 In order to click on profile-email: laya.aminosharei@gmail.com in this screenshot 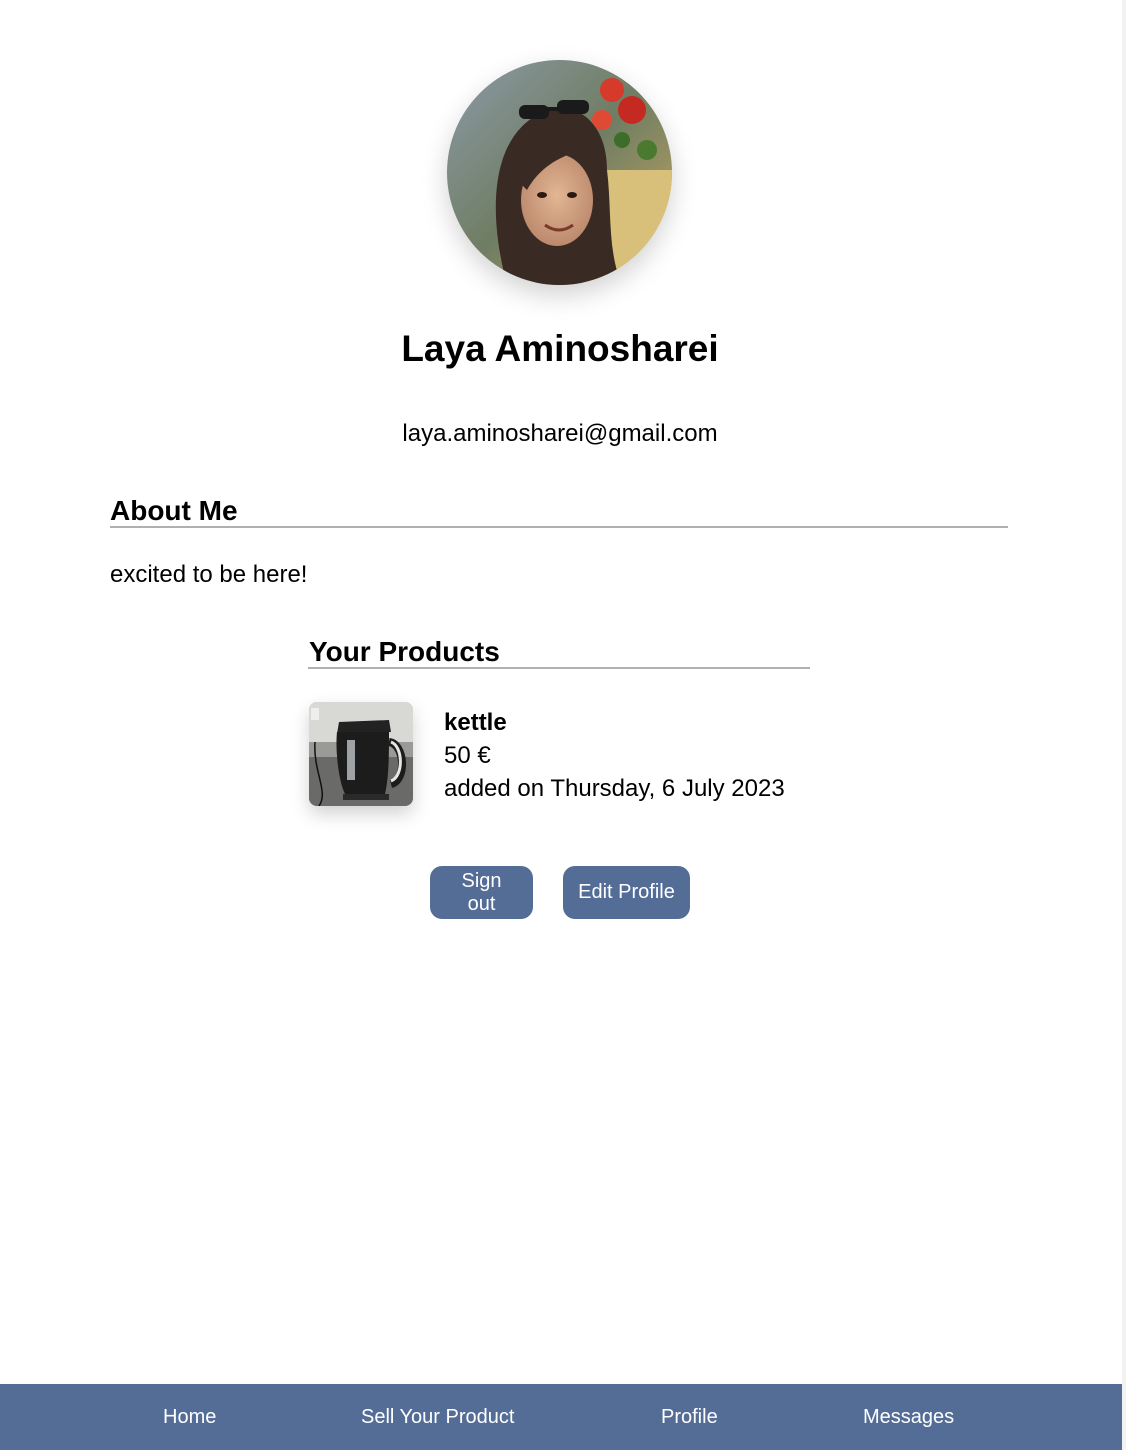, I will do `click(560, 433)`.